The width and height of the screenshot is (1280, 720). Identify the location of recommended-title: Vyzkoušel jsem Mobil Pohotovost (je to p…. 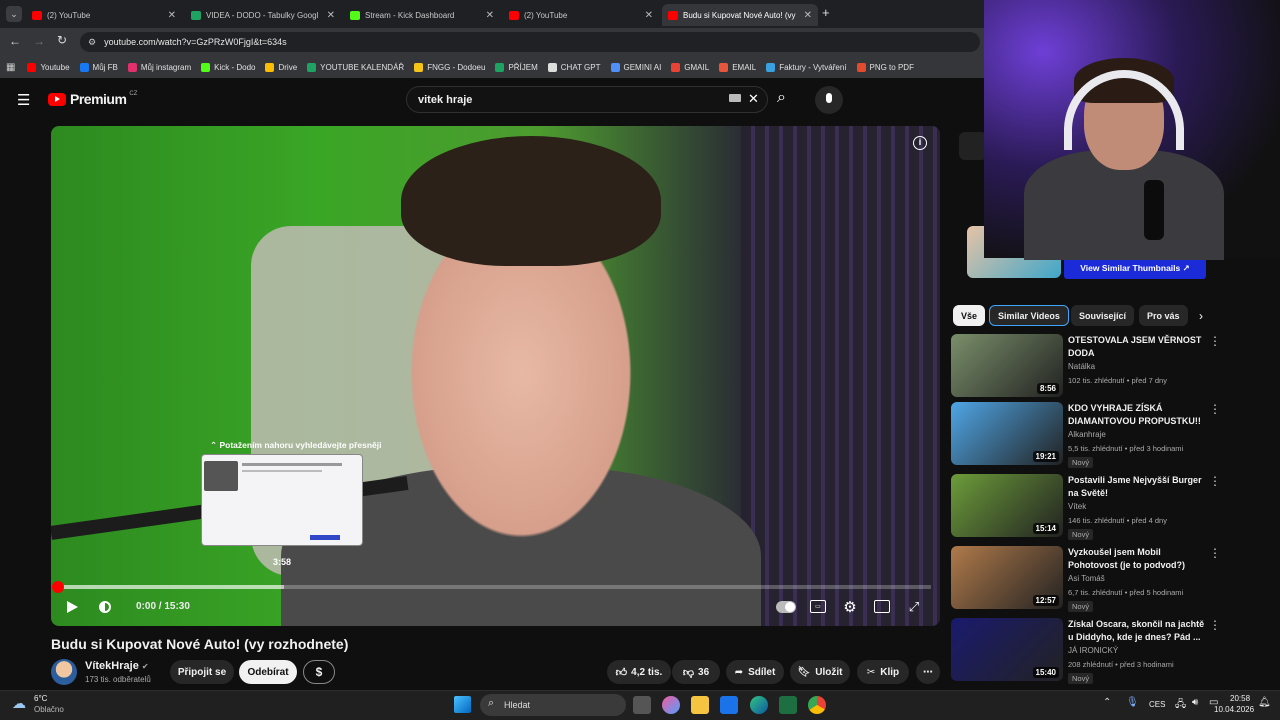
(1138, 559).